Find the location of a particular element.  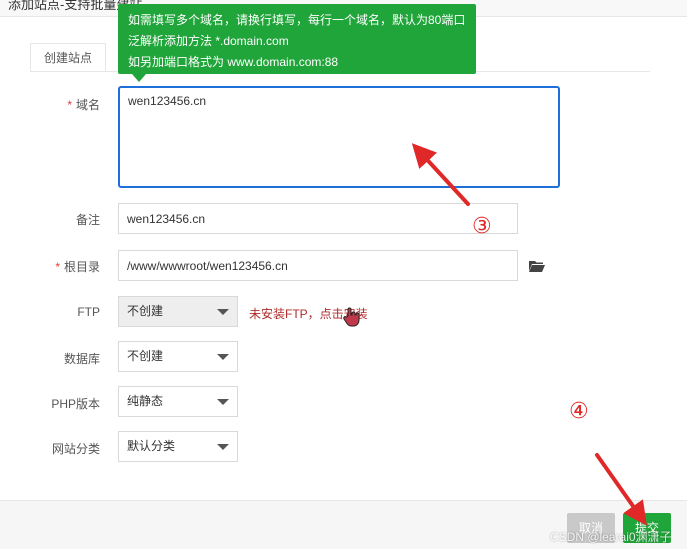

tooltip-line: 如需填写多个域名，请换行填写，每行一个域名，默认为80端口 is located at coordinates (297, 20).